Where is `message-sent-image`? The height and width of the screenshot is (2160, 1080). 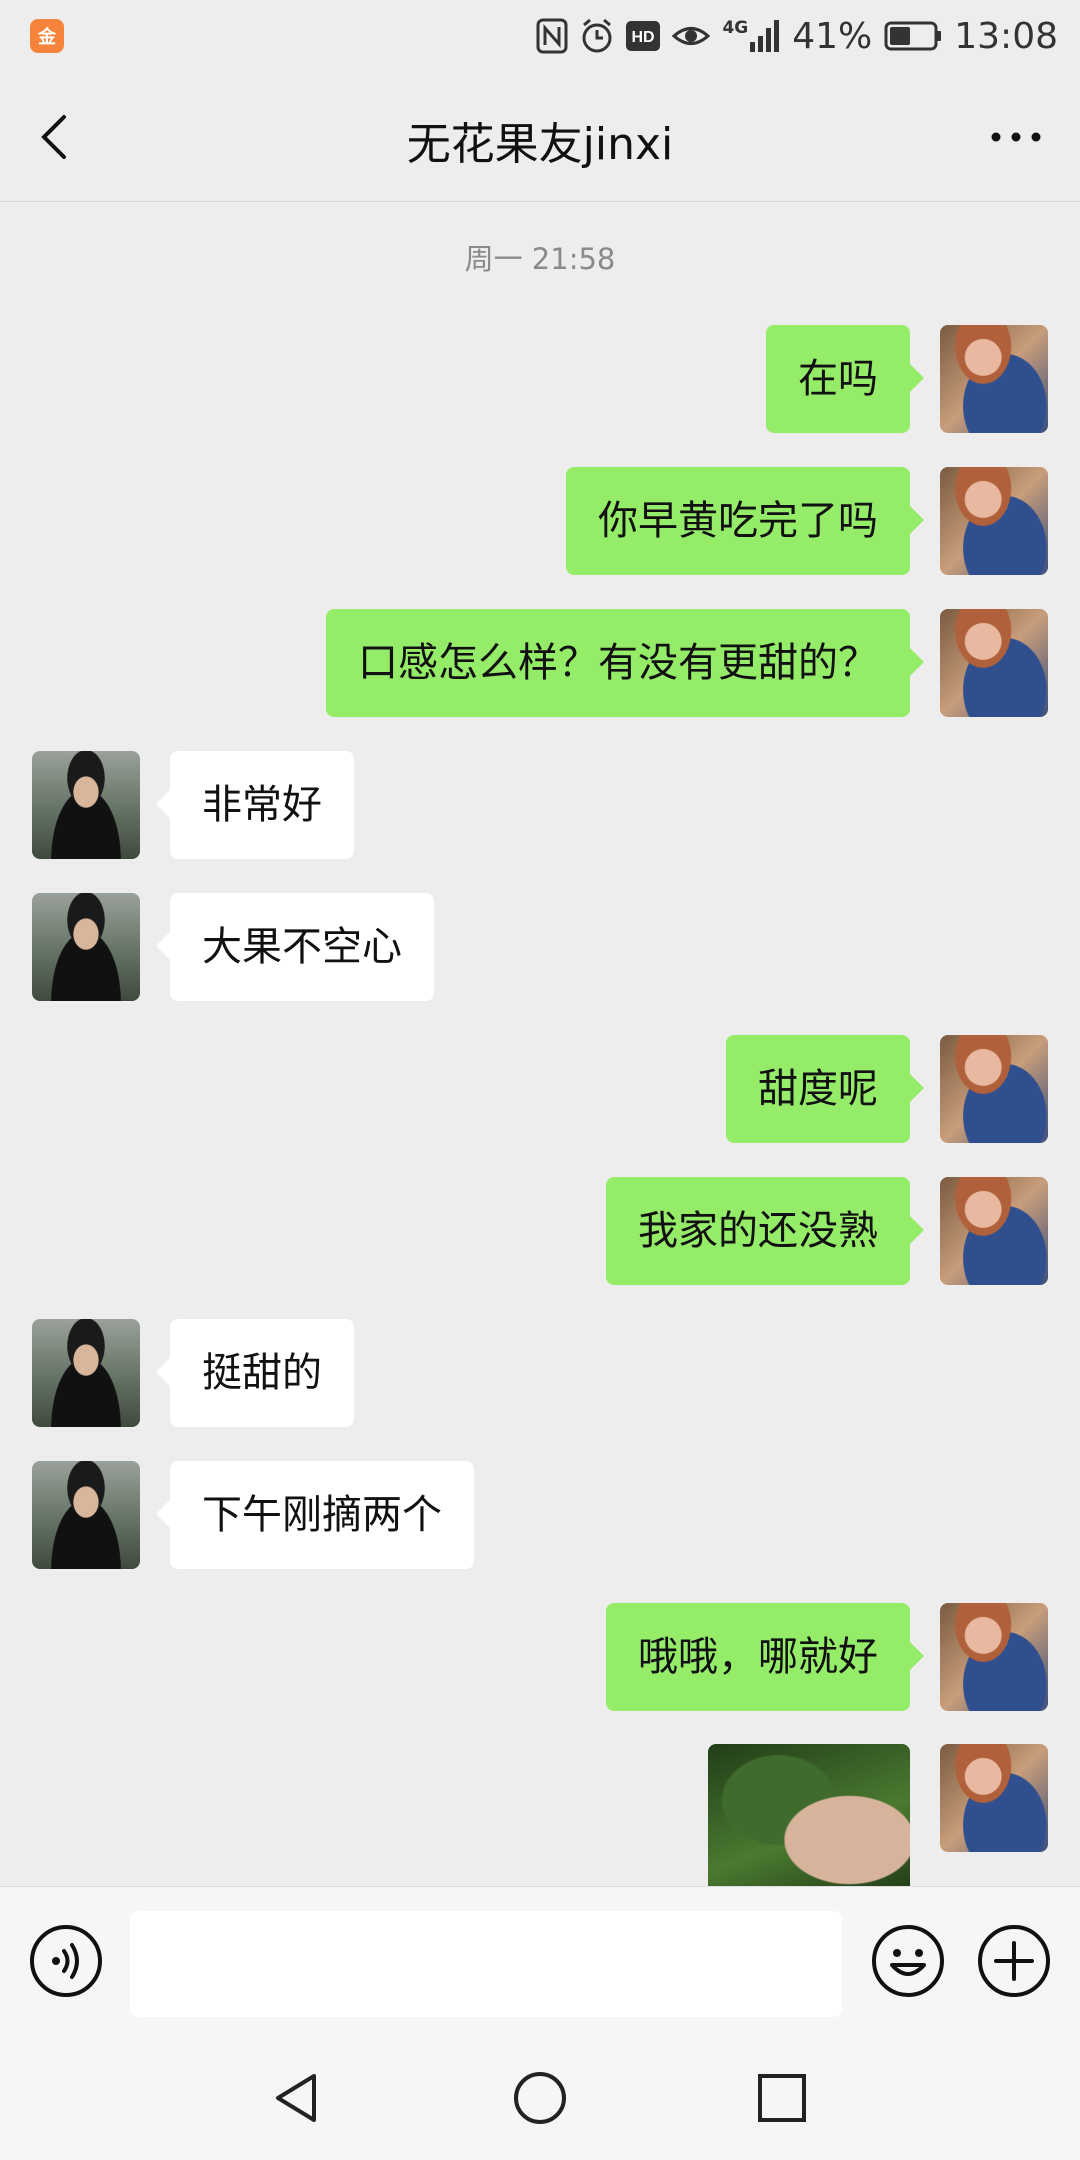 message-sent-image is located at coordinates (540, 1799).